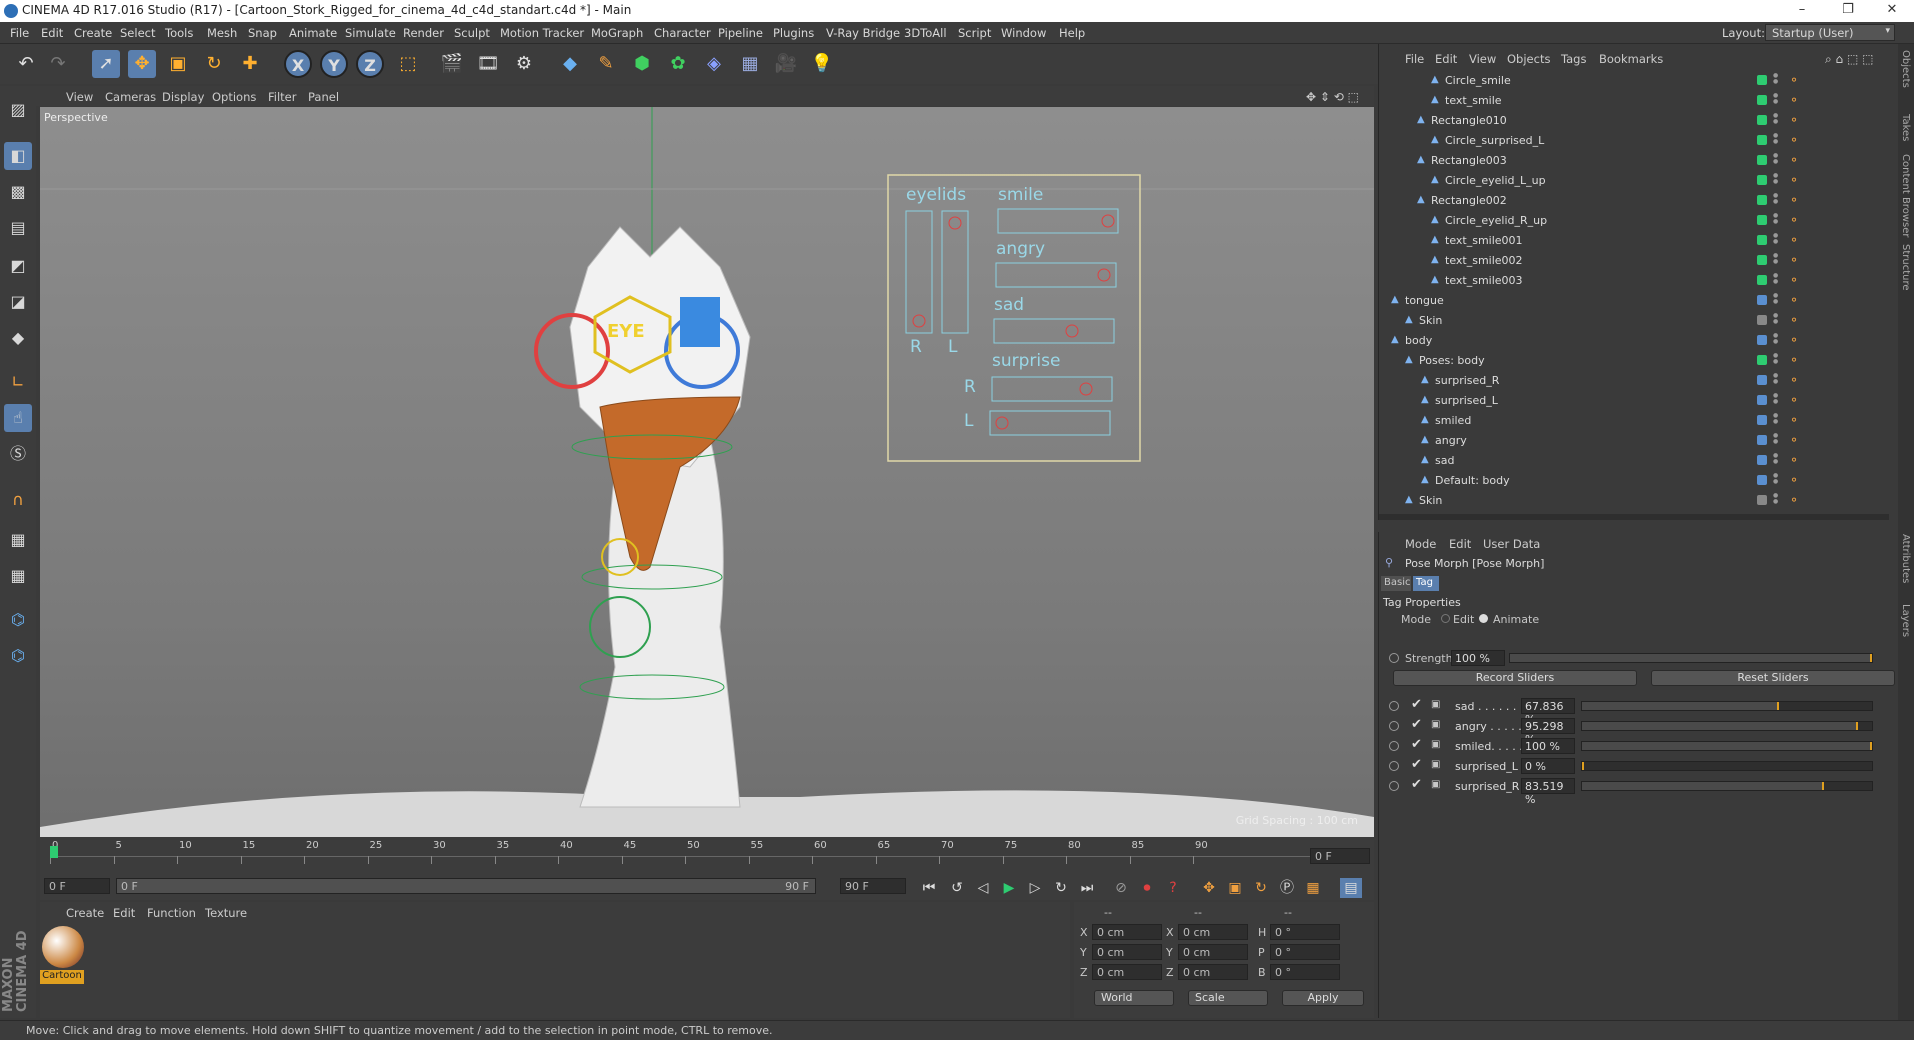 This screenshot has height=1040, width=1914. I want to click on texture-mode-icon: ▩, so click(18, 192).